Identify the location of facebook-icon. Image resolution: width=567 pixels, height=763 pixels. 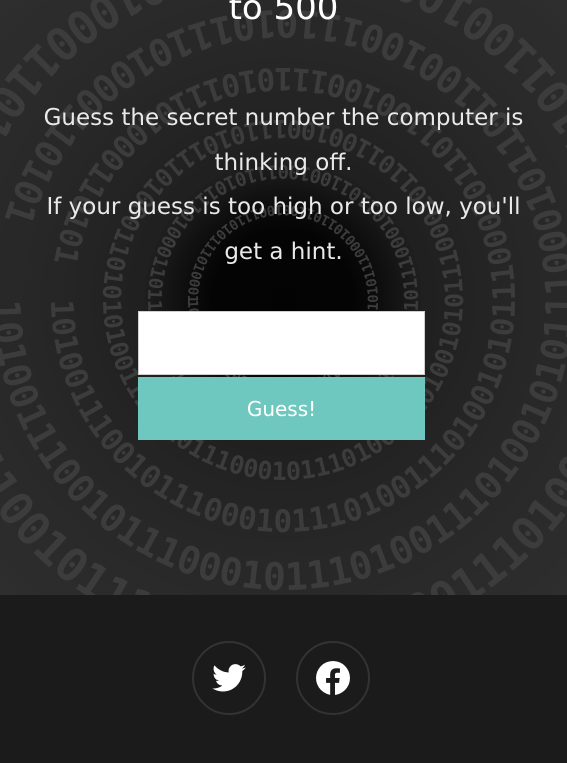
(333, 678).